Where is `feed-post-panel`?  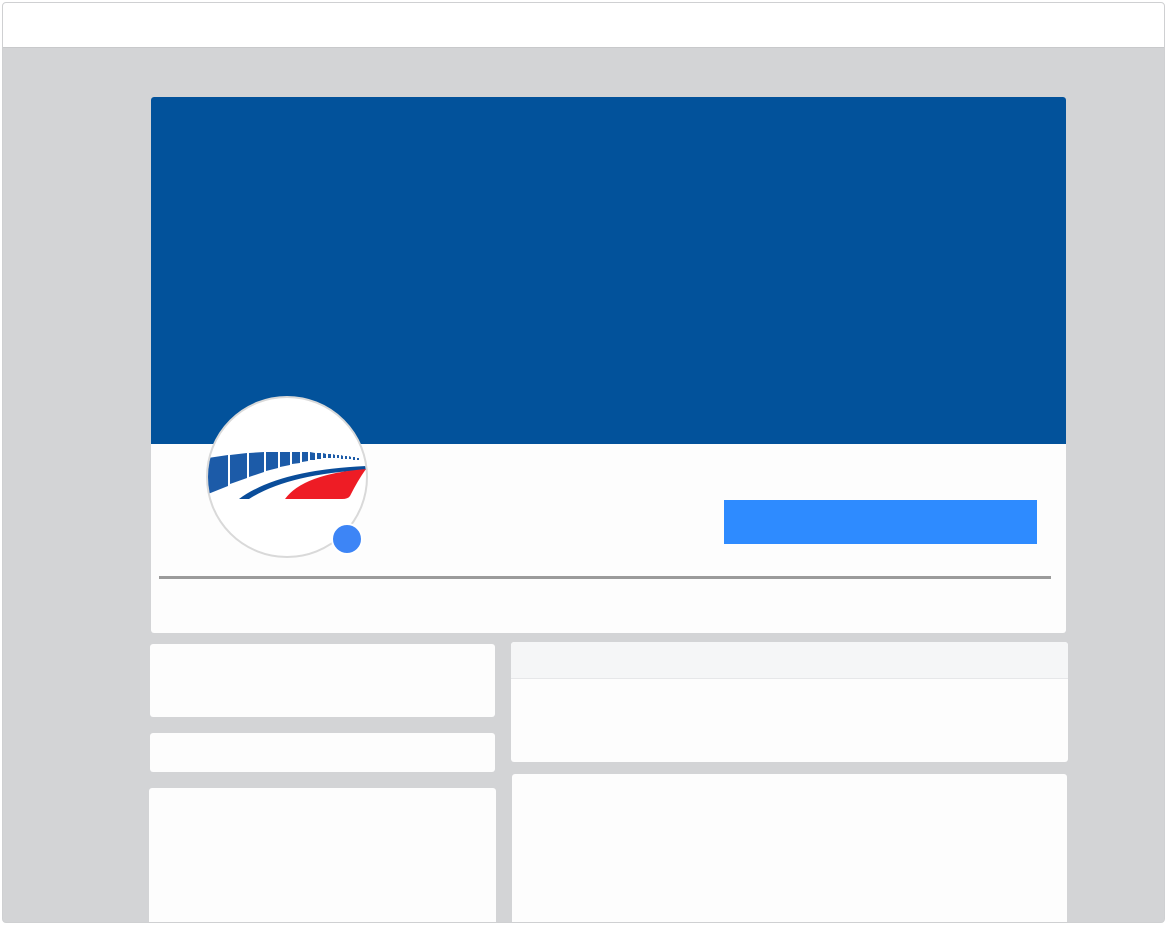 feed-post-panel is located at coordinates (789, 848).